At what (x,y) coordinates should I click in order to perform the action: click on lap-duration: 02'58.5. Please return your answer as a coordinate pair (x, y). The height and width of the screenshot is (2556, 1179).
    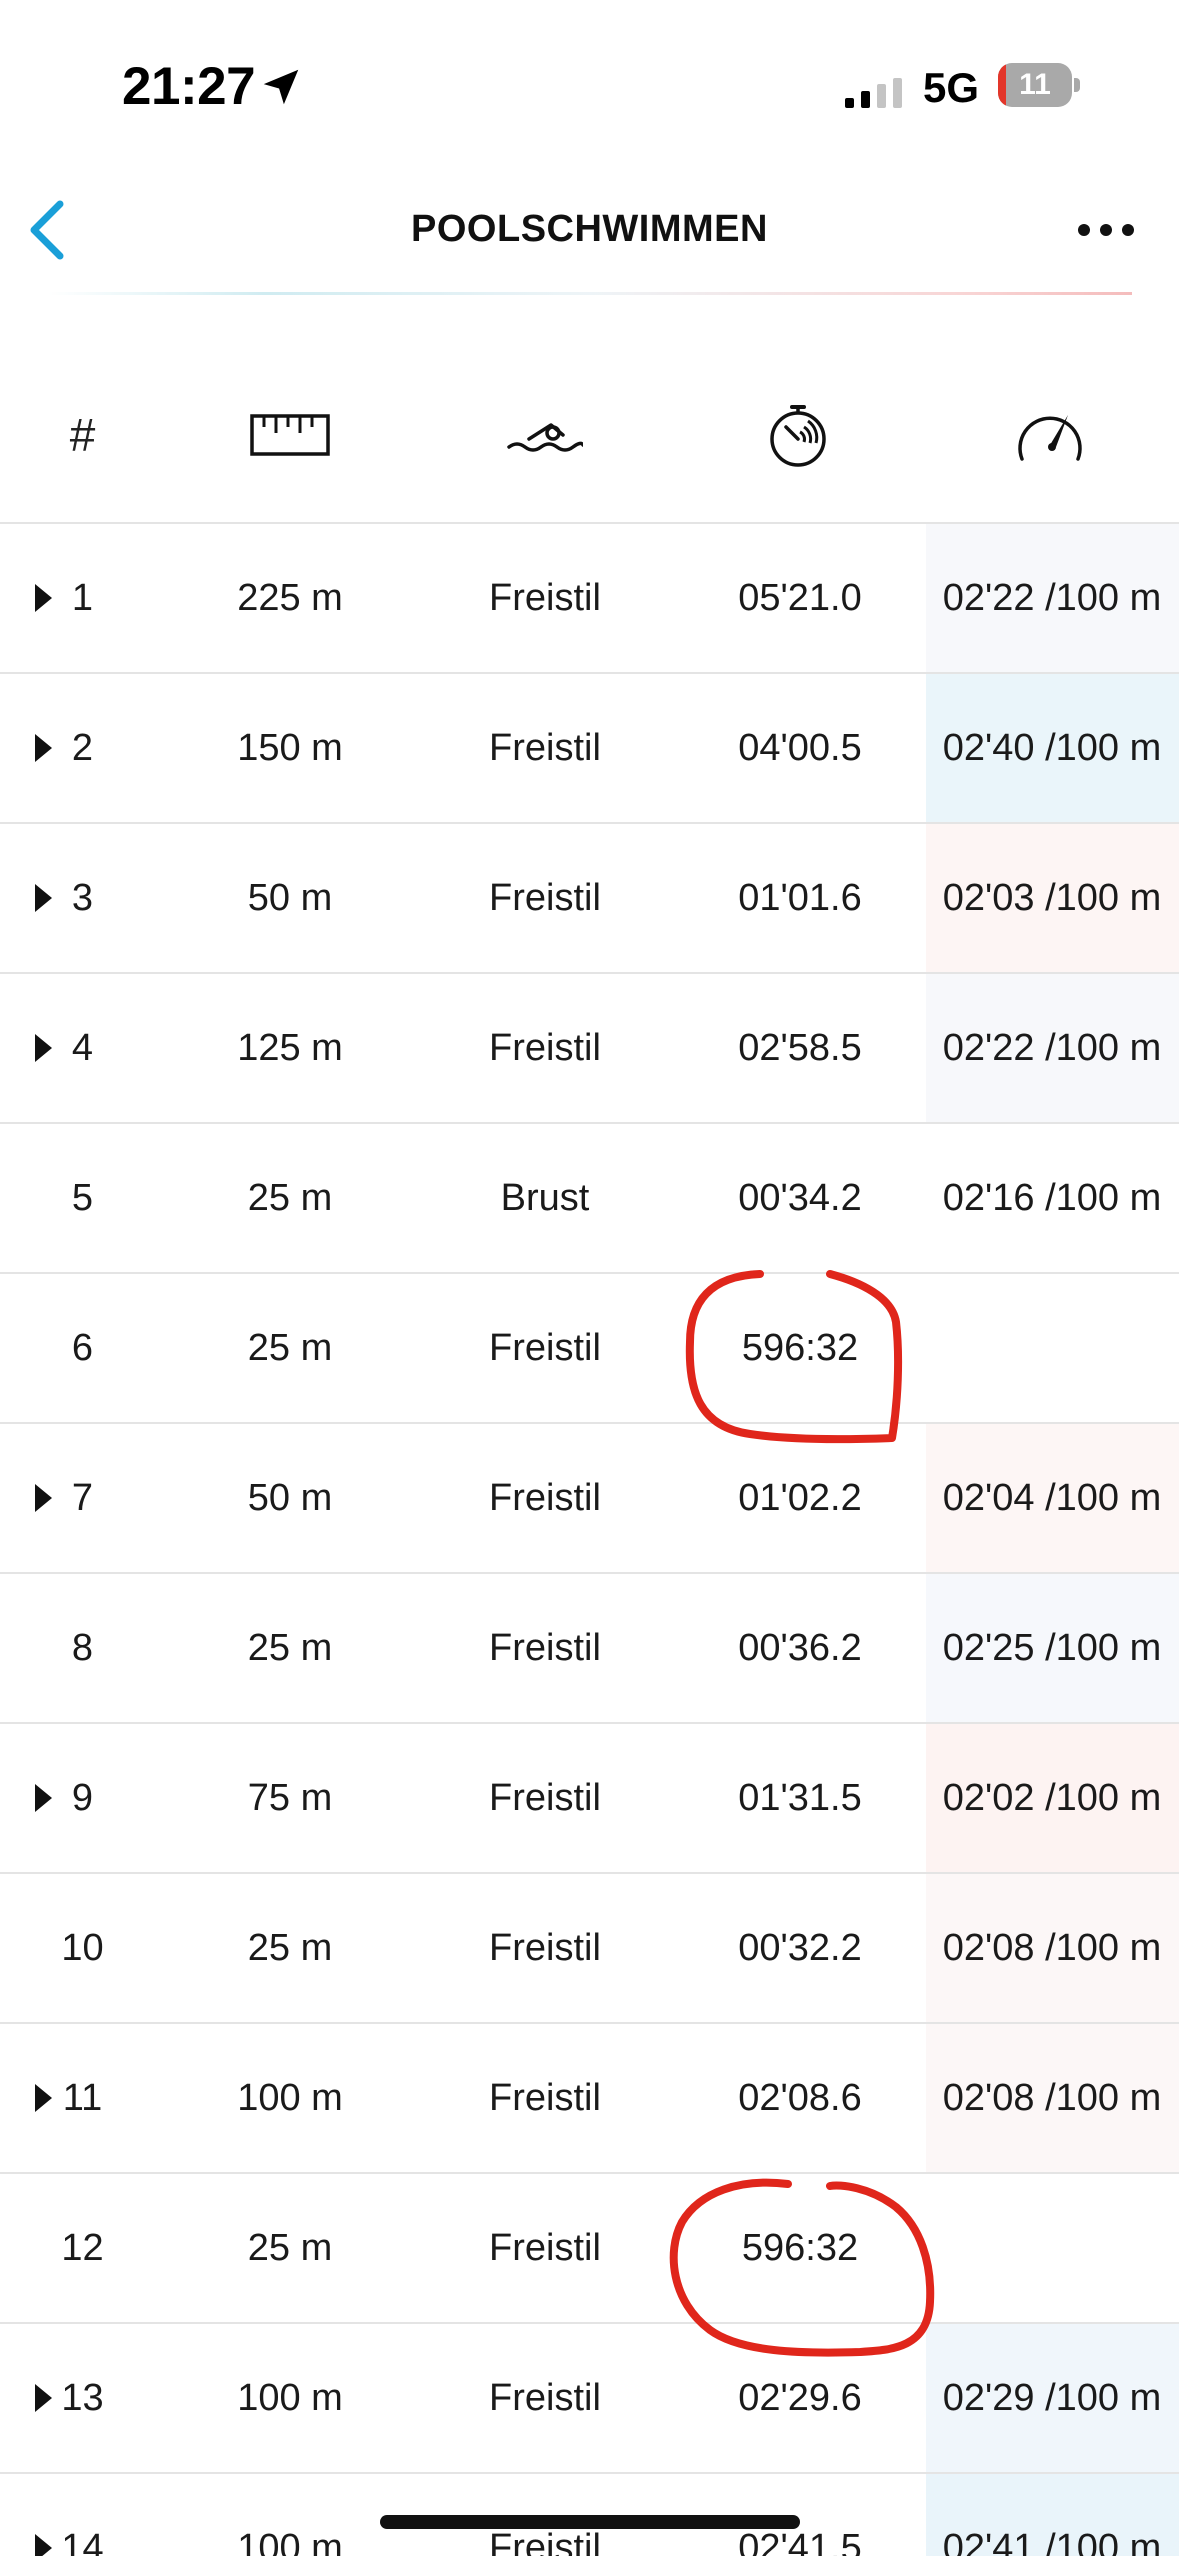
    Looking at the image, I should click on (800, 1048).